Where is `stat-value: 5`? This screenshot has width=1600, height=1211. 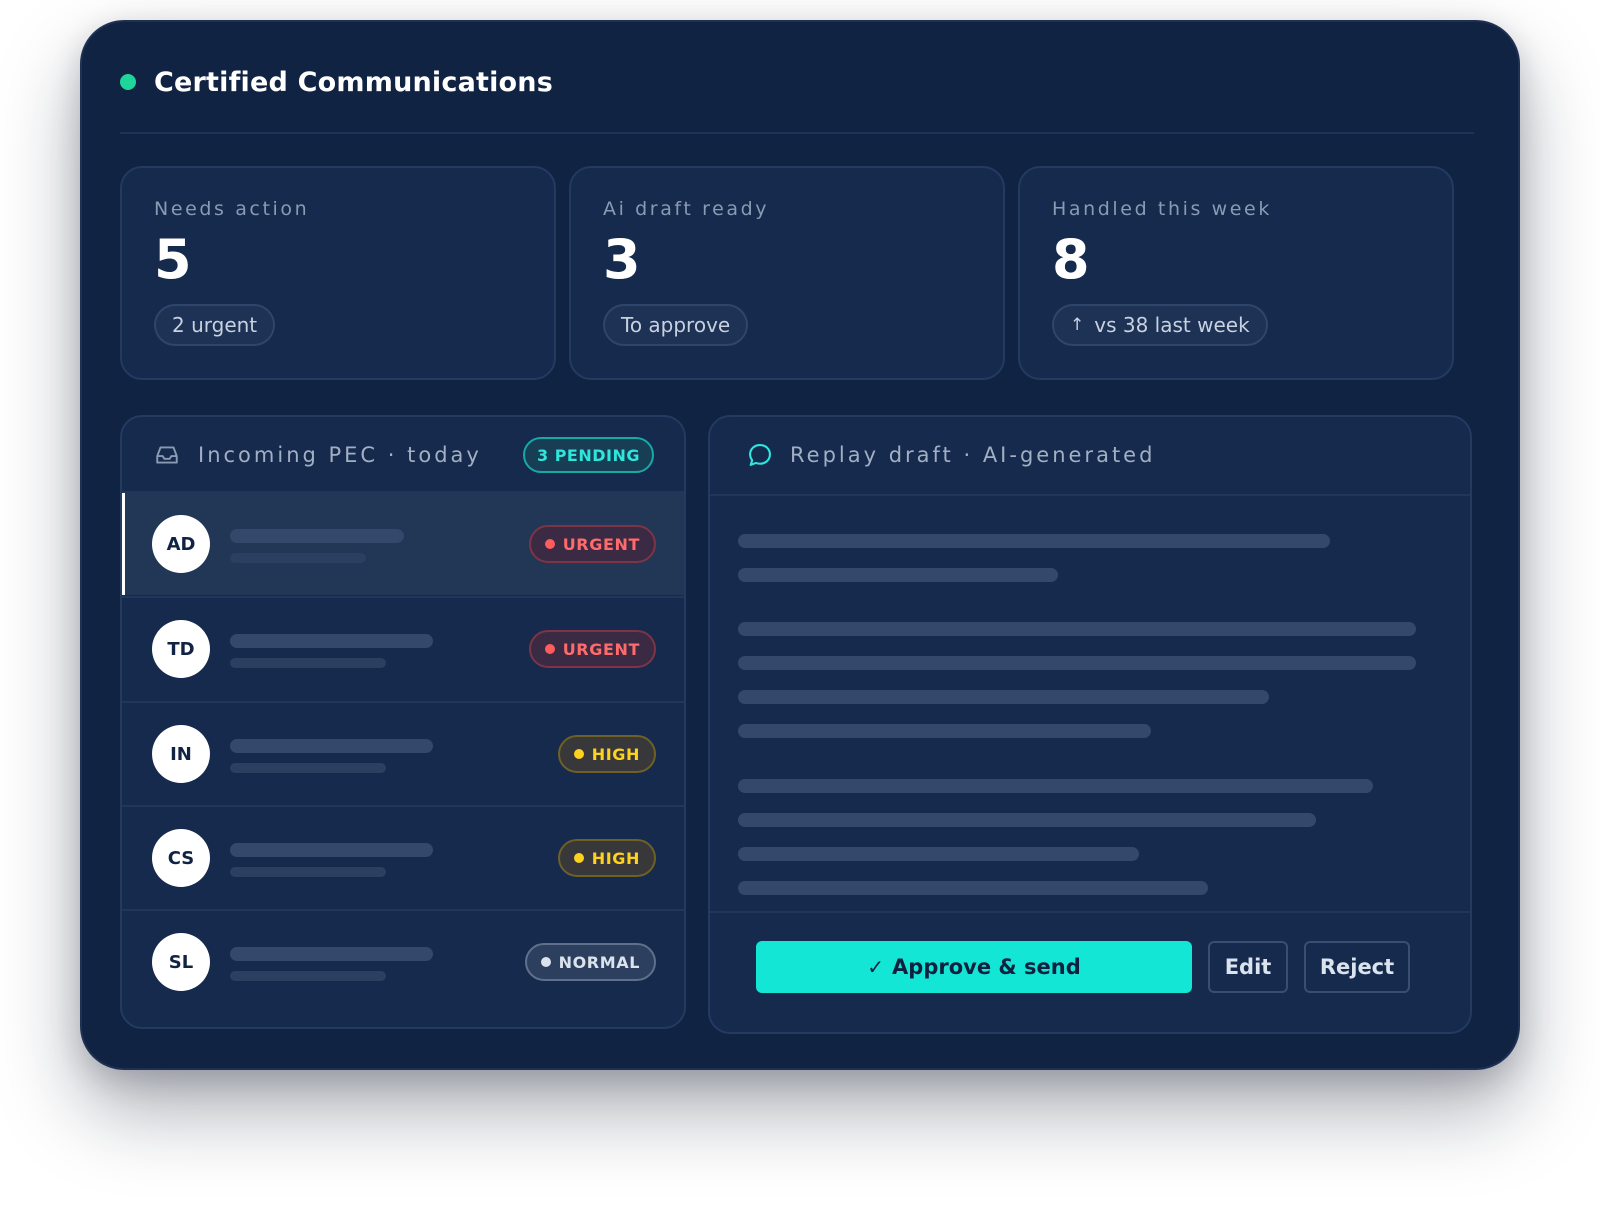
stat-value: 5 is located at coordinates (173, 259).